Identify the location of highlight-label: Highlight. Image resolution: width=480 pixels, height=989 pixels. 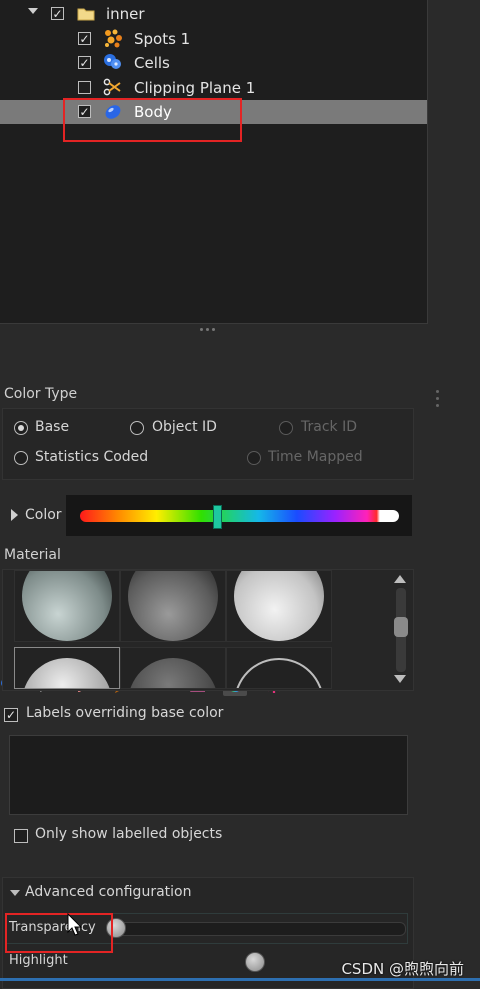
(38, 960).